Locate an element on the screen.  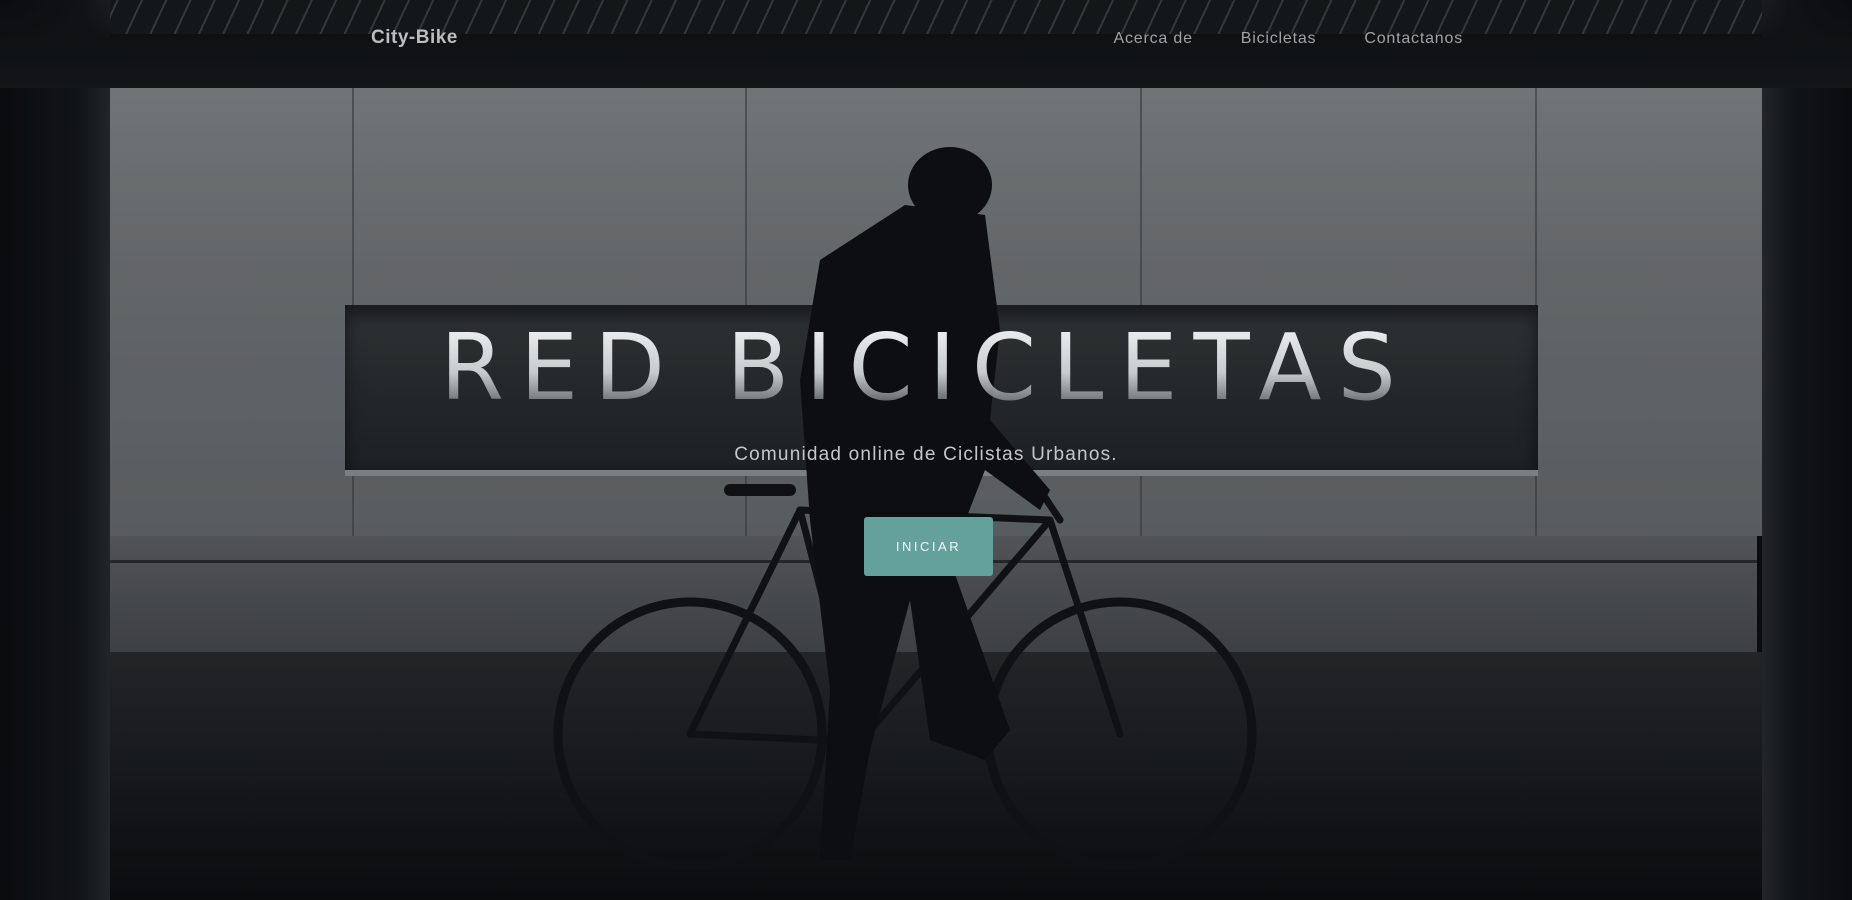
iniciar-button: INICIAR is located at coordinates (928, 546).